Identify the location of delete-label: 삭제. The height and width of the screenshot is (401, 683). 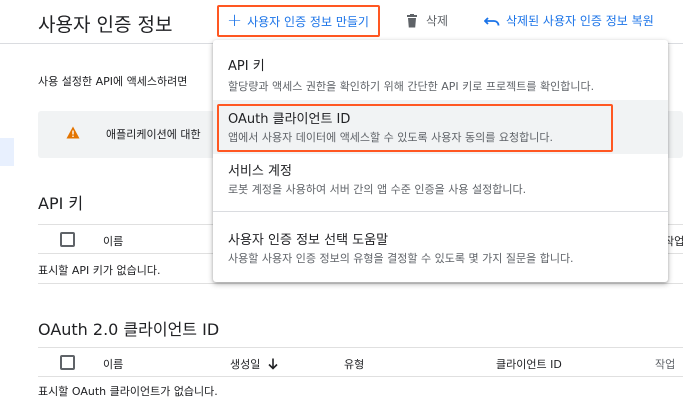
(437, 21).